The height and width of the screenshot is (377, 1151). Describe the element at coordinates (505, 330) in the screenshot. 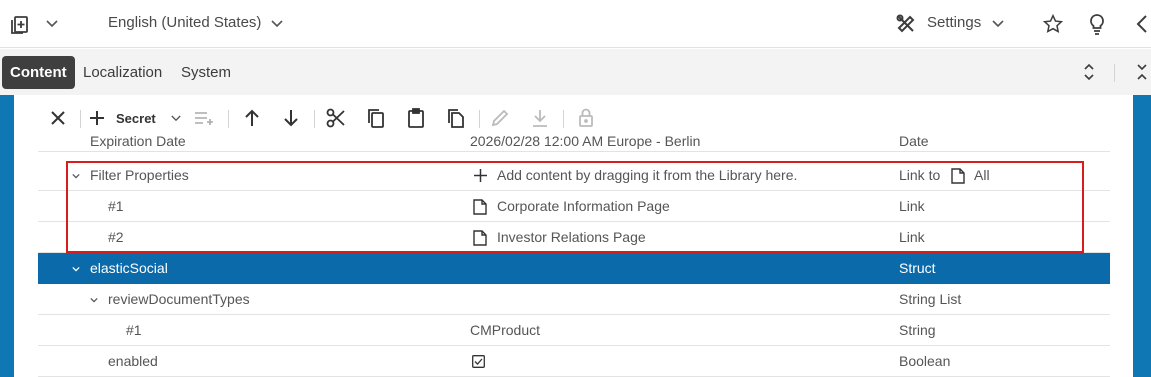

I see `property-value: CMProduct` at that location.